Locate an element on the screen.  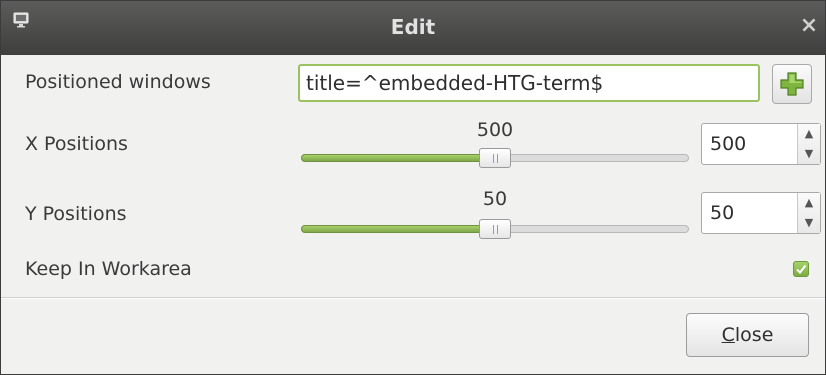
add-button is located at coordinates (792, 84).